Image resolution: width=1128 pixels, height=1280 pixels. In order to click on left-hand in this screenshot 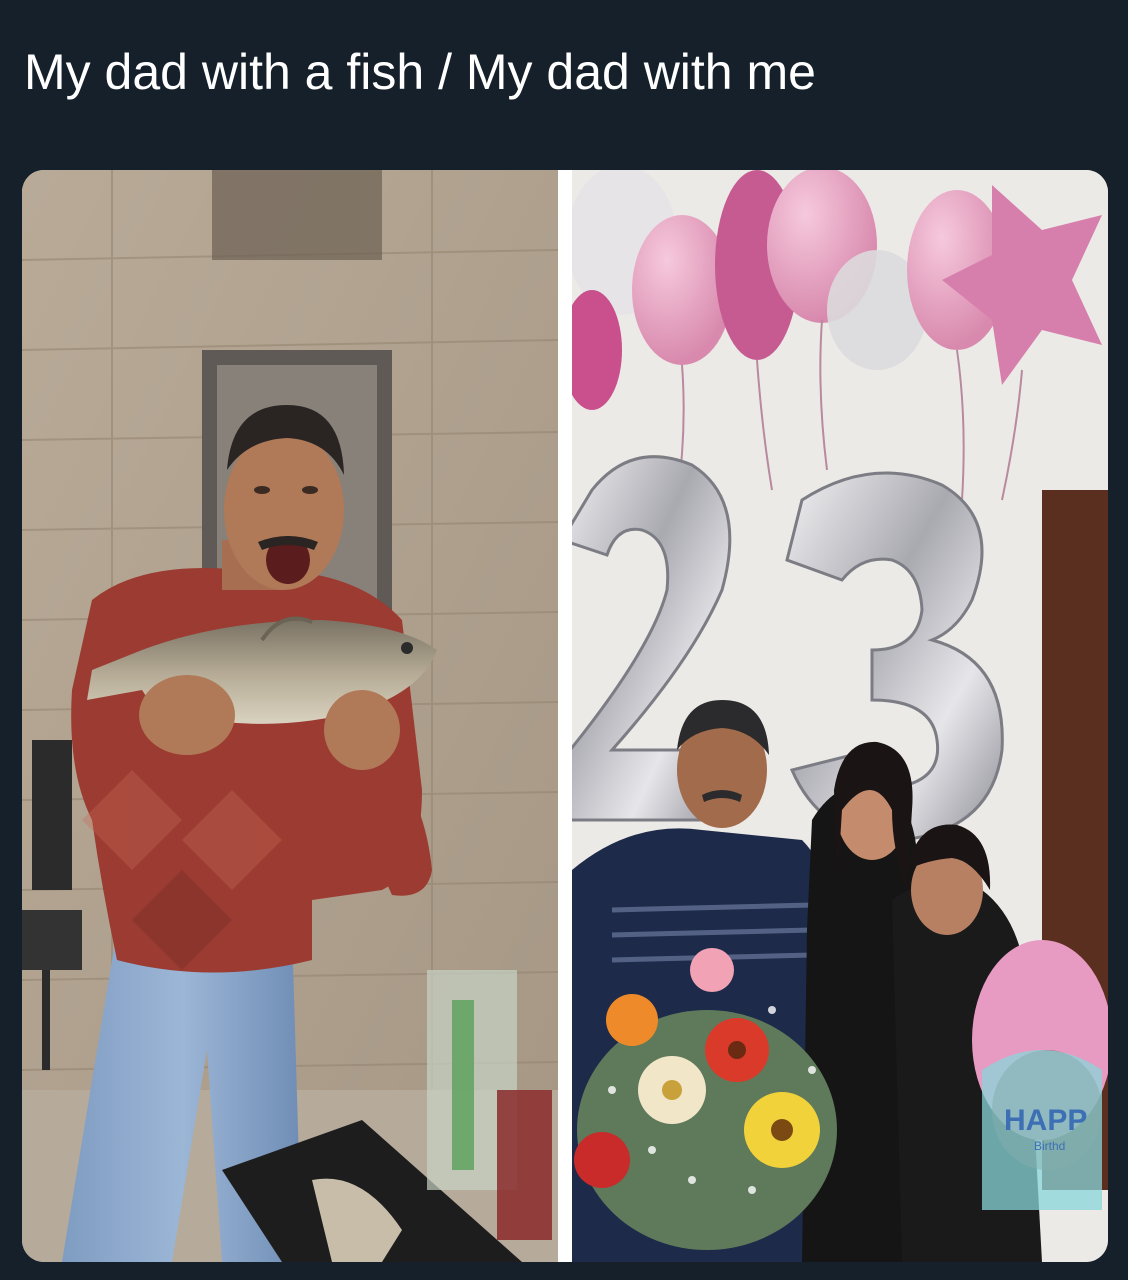, I will do `click(187, 715)`.